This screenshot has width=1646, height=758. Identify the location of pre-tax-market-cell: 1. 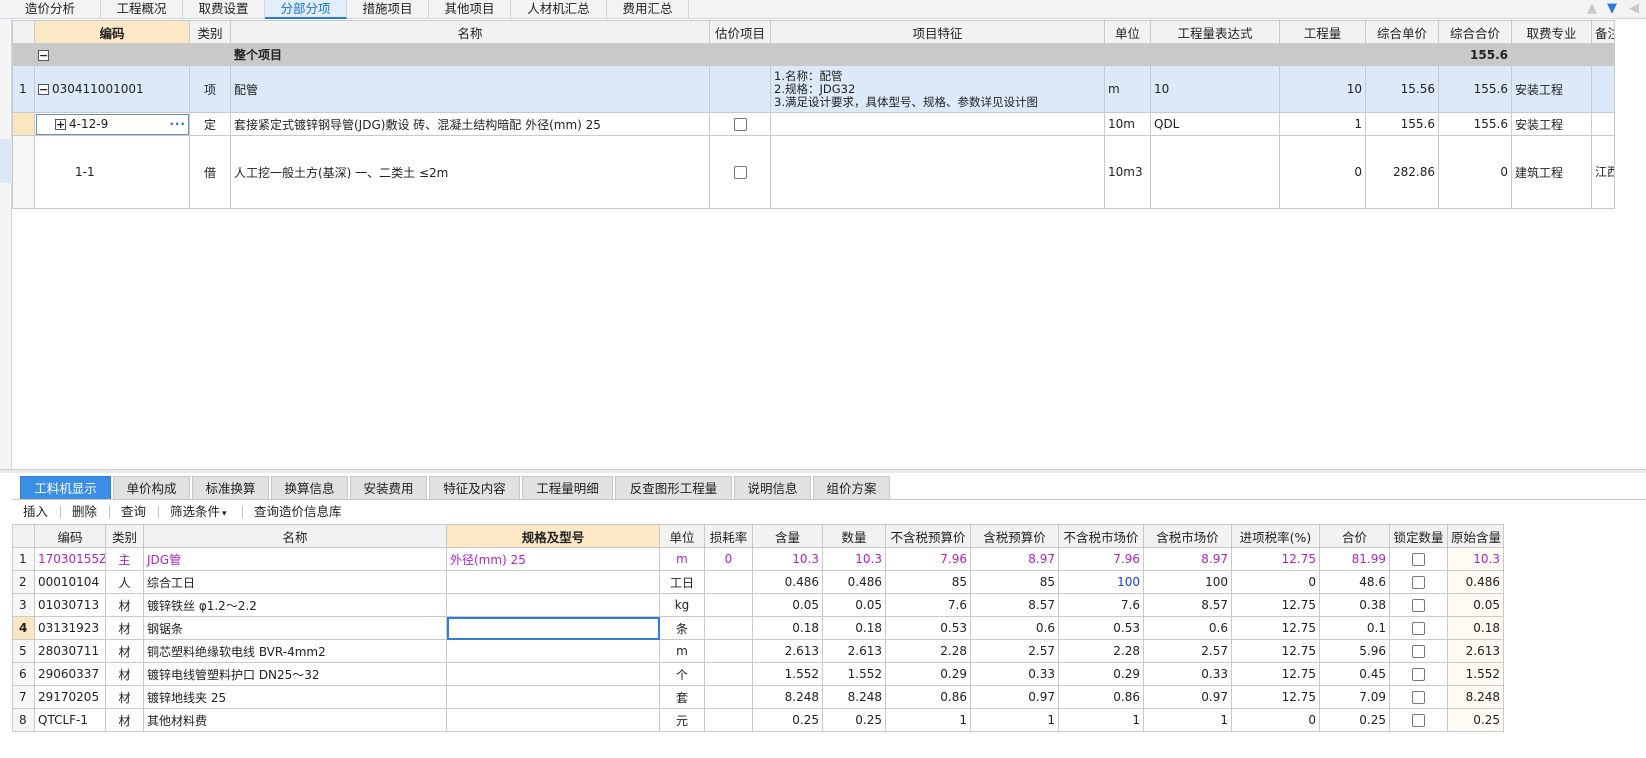
(1101, 720).